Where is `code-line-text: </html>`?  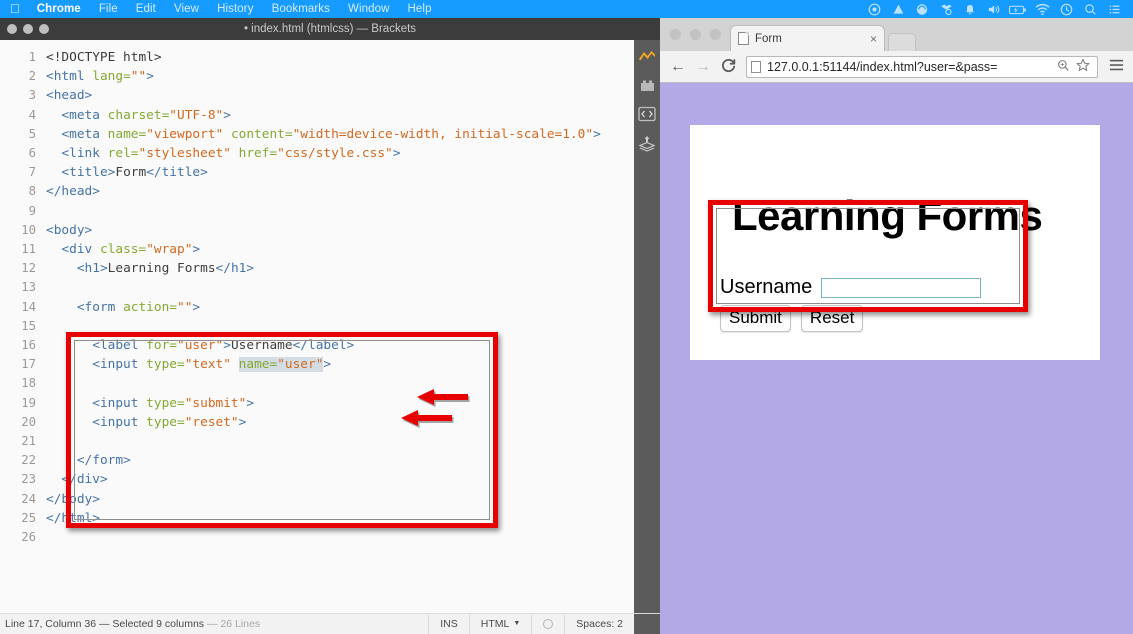
code-line-text: </html> is located at coordinates (340, 518).